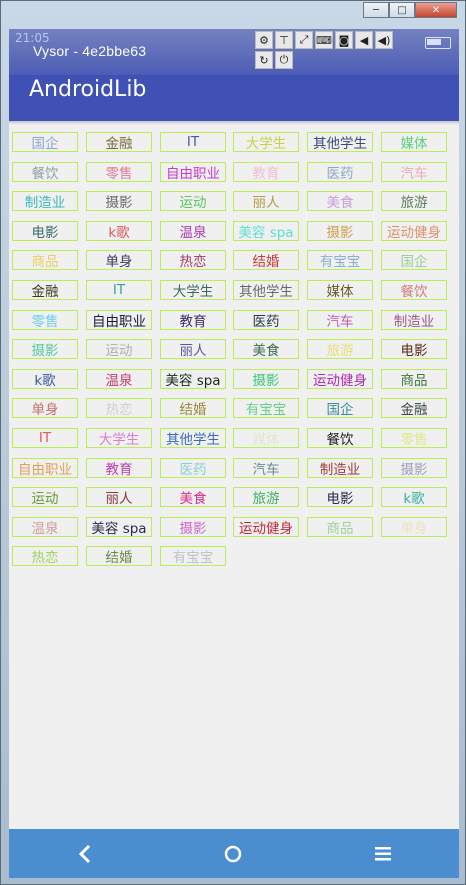  What do you see at coordinates (284, 40) in the screenshot?
I see `pin-icon: ⊤` at bounding box center [284, 40].